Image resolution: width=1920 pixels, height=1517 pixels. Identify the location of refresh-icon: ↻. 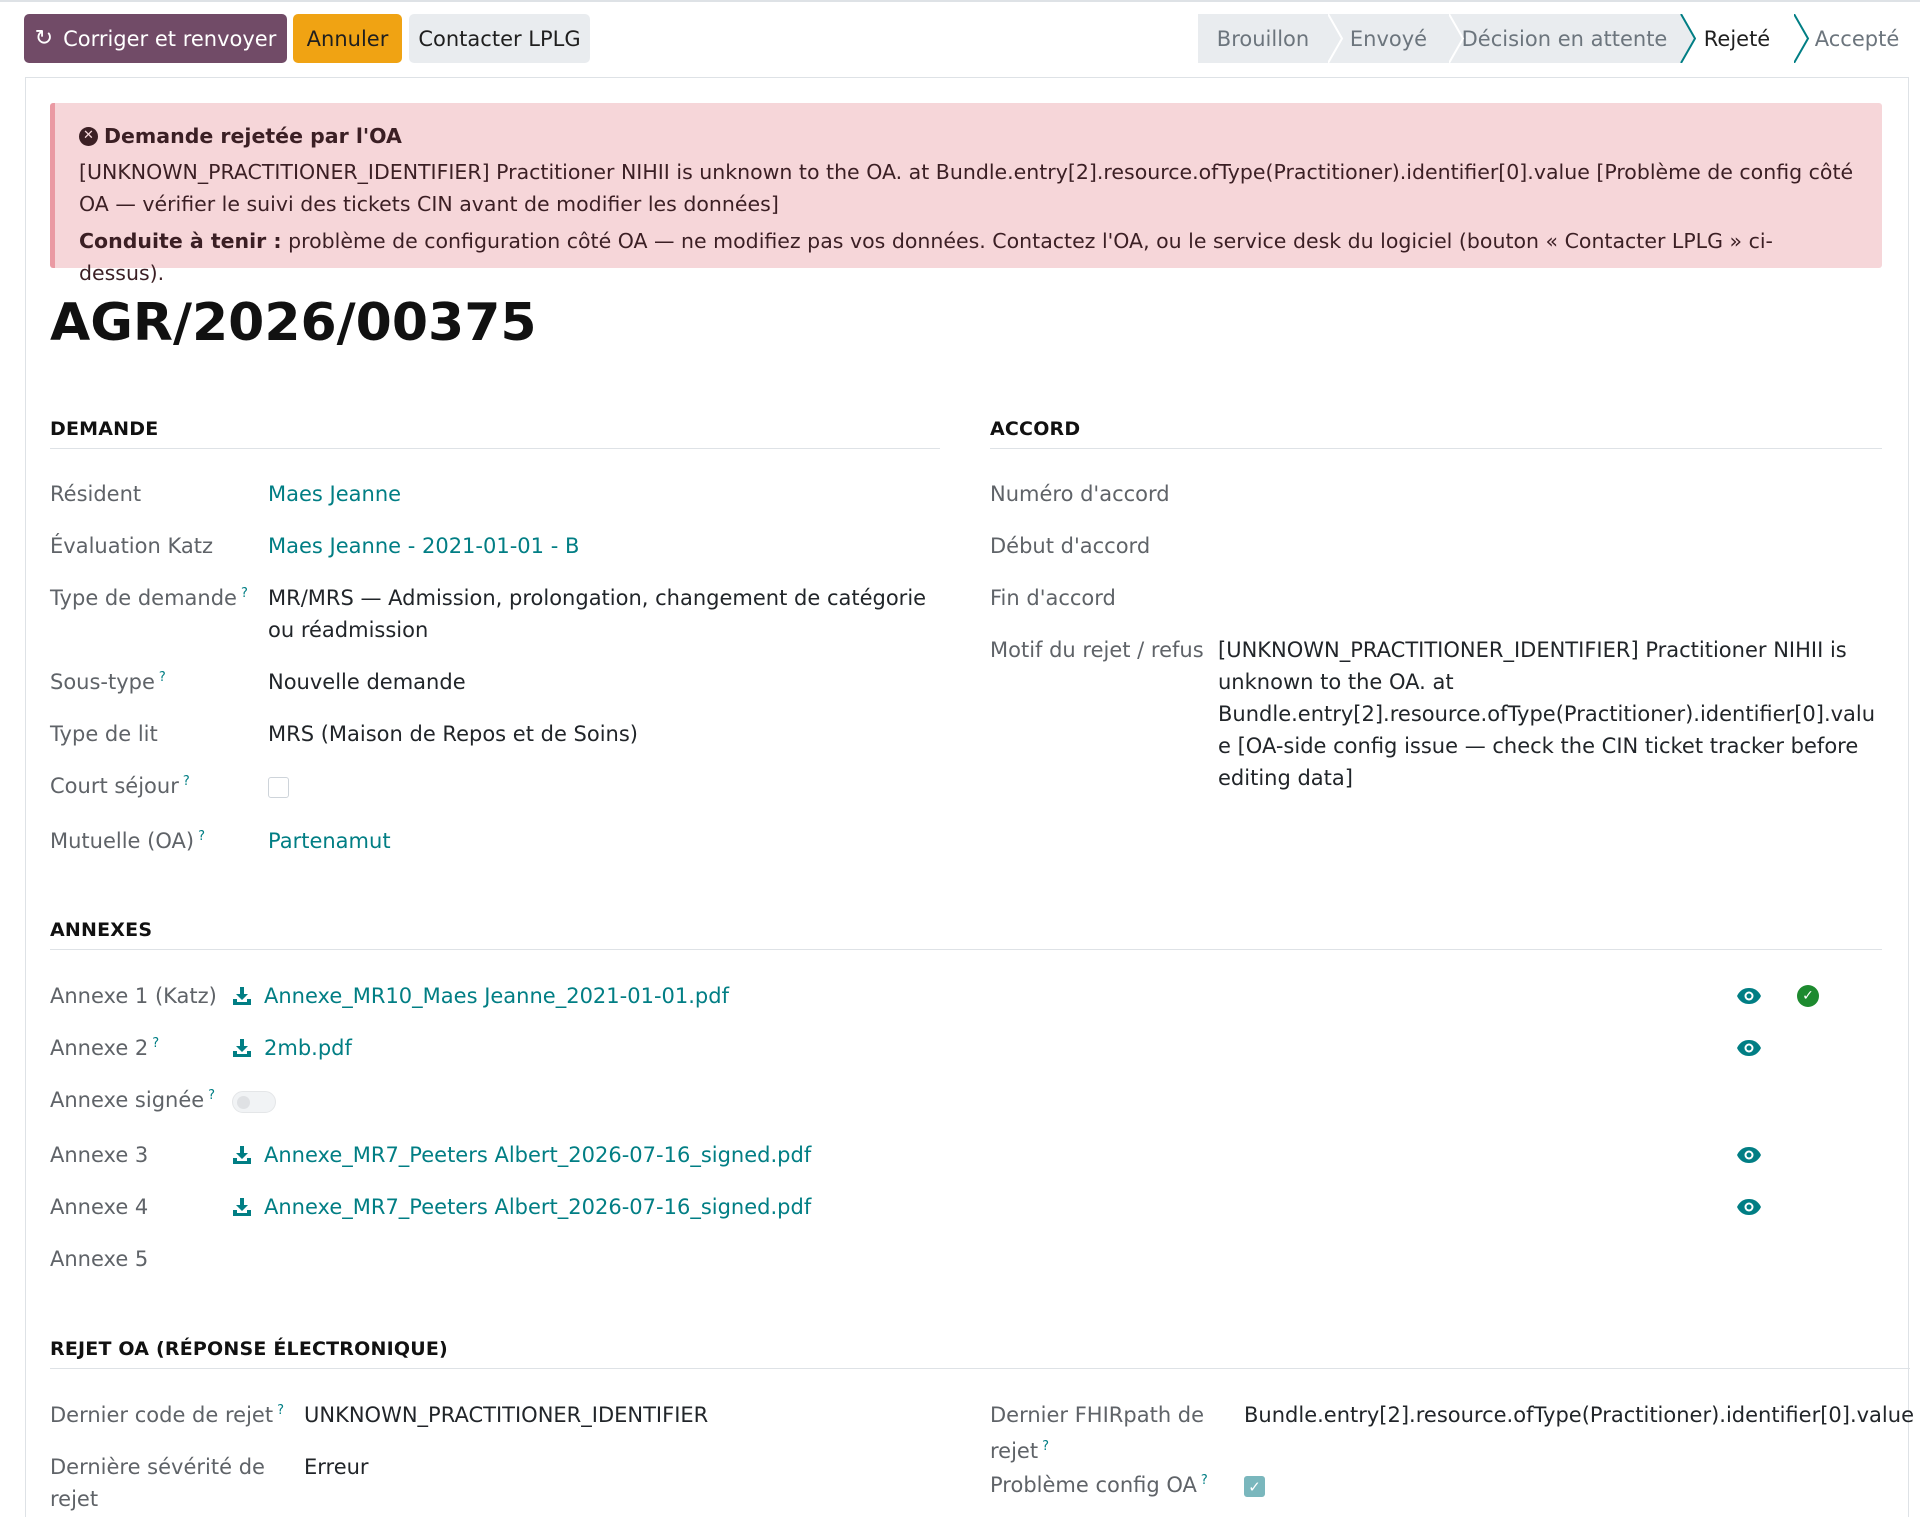
(44, 38).